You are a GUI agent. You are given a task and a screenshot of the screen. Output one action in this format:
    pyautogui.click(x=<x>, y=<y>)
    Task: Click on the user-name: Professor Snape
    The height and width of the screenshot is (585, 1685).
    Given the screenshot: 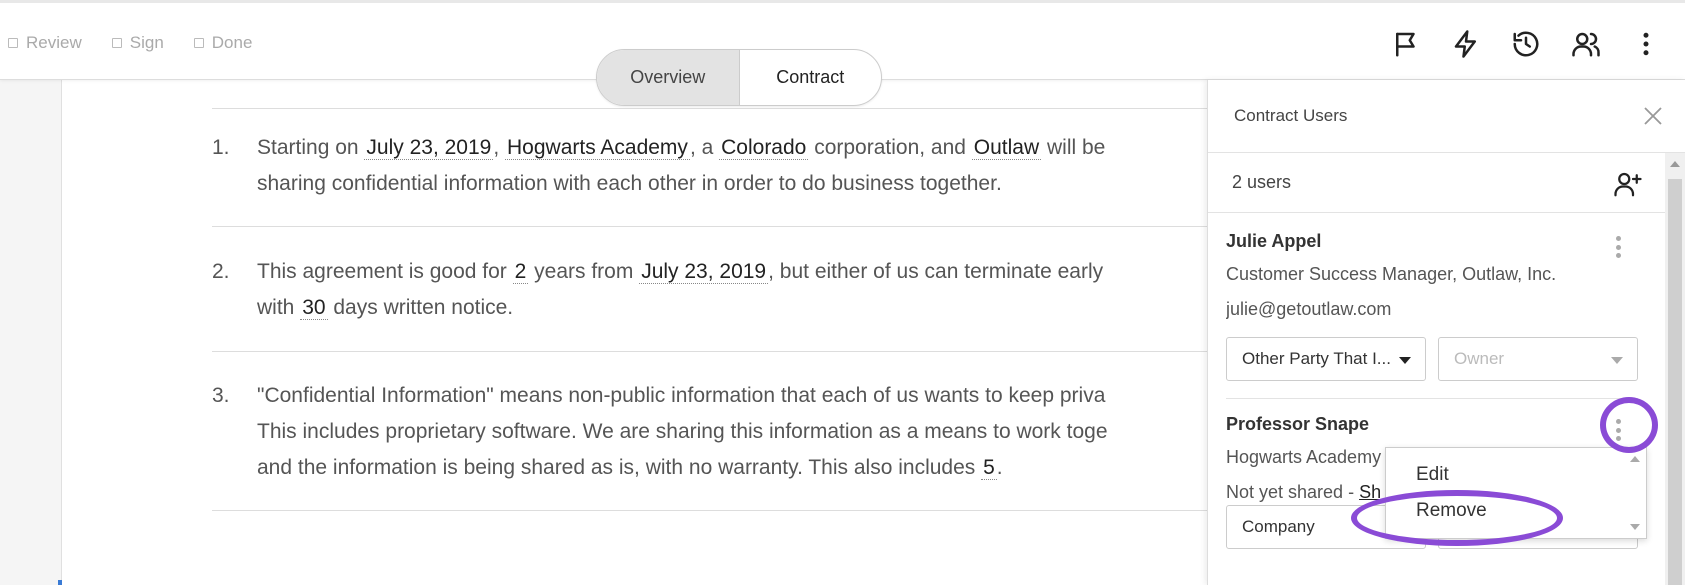 What is the action you would take?
    pyautogui.click(x=1298, y=424)
    